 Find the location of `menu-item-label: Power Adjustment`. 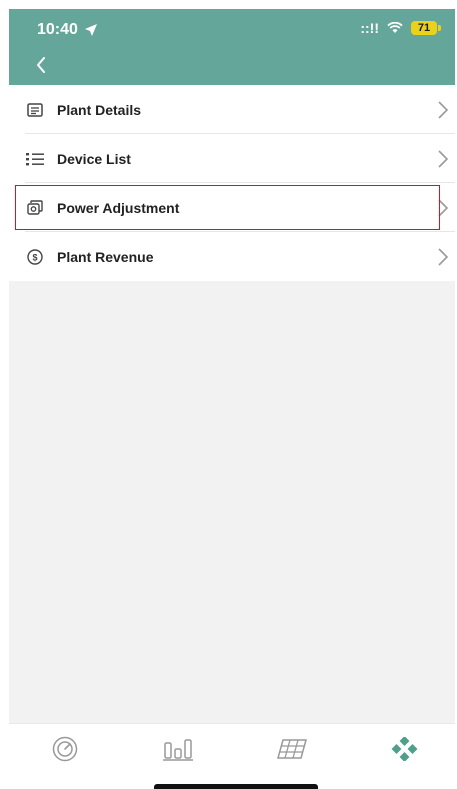

menu-item-label: Power Adjustment is located at coordinates (118, 207).